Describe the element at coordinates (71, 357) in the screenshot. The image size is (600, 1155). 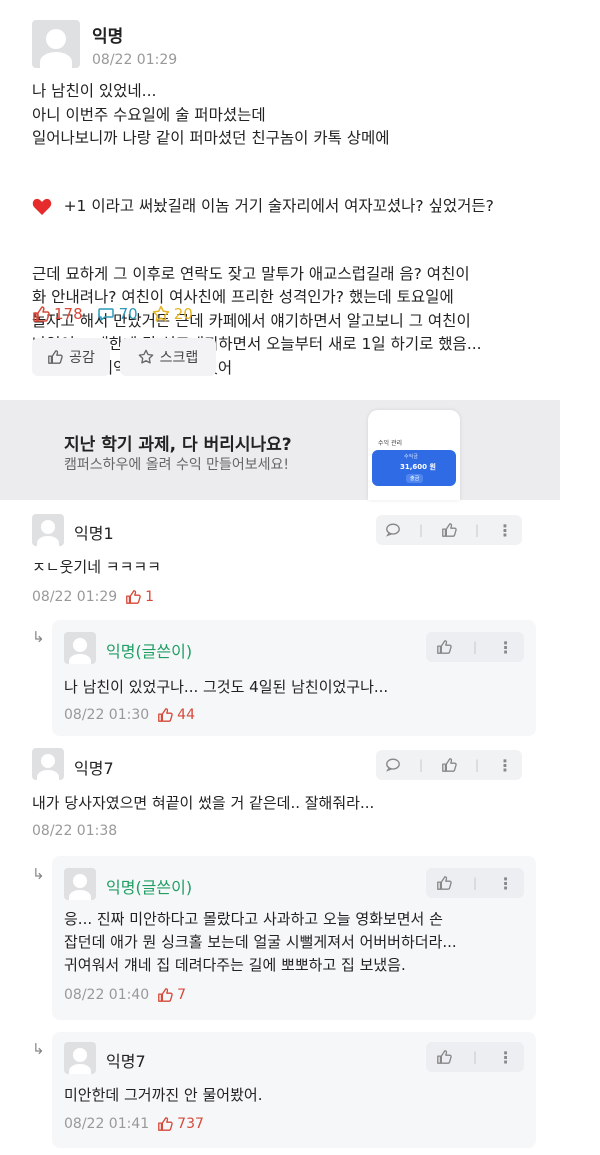
I see `like-button: 공감` at that location.